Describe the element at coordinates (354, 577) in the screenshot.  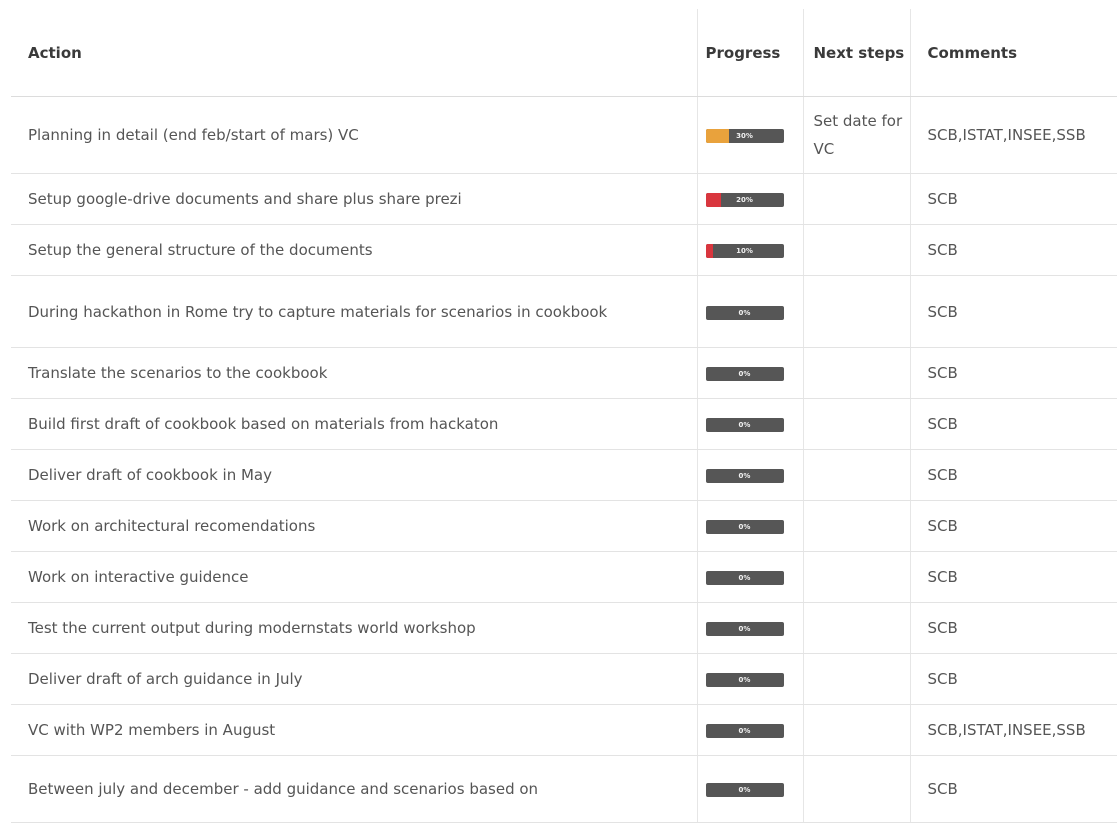
I see `action-cell: Work on interactive guidence` at that location.